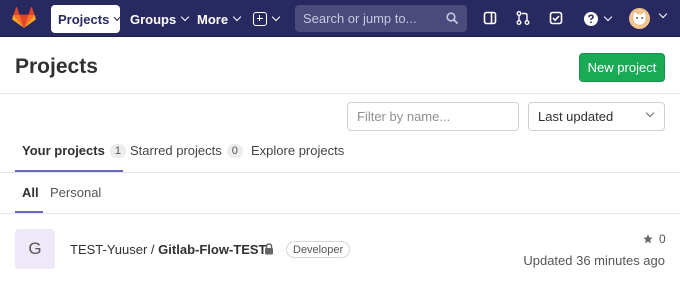 The height and width of the screenshot is (290, 680). Describe the element at coordinates (433, 116) in the screenshot. I see `filter-by-name-input` at that location.